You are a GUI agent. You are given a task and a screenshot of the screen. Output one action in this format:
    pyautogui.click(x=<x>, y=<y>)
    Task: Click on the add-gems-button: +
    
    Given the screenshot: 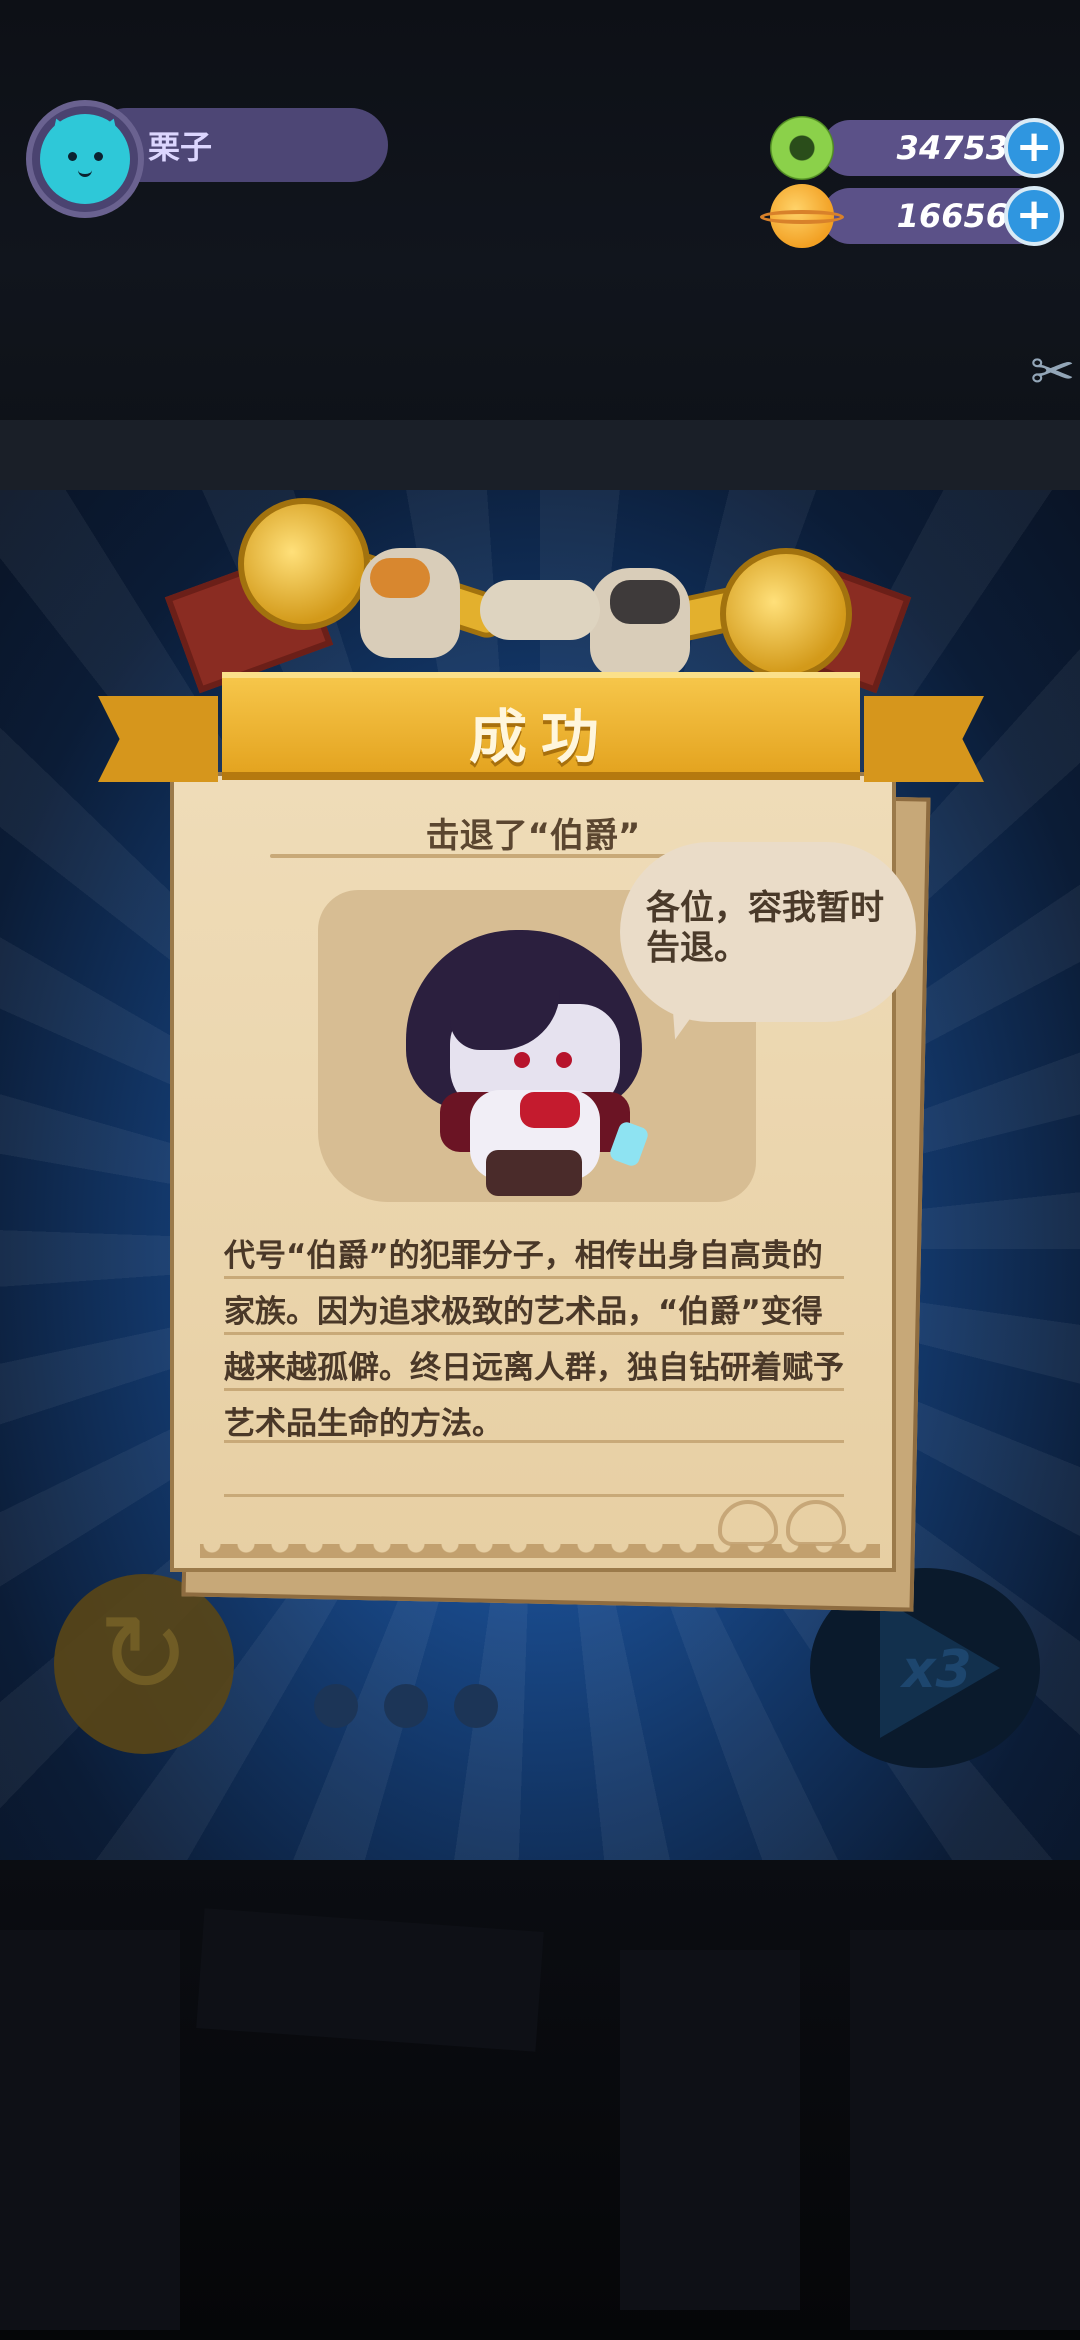 What is the action you would take?
    pyautogui.click(x=1034, y=148)
    